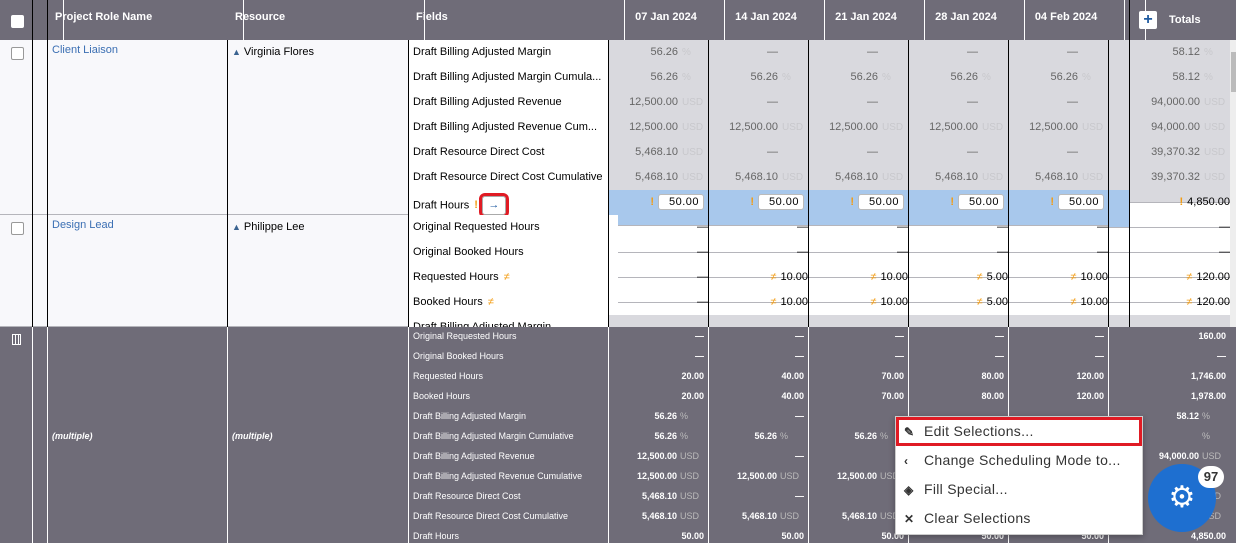  Describe the element at coordinates (792, 536) in the screenshot. I see `value: 50.00` at that location.